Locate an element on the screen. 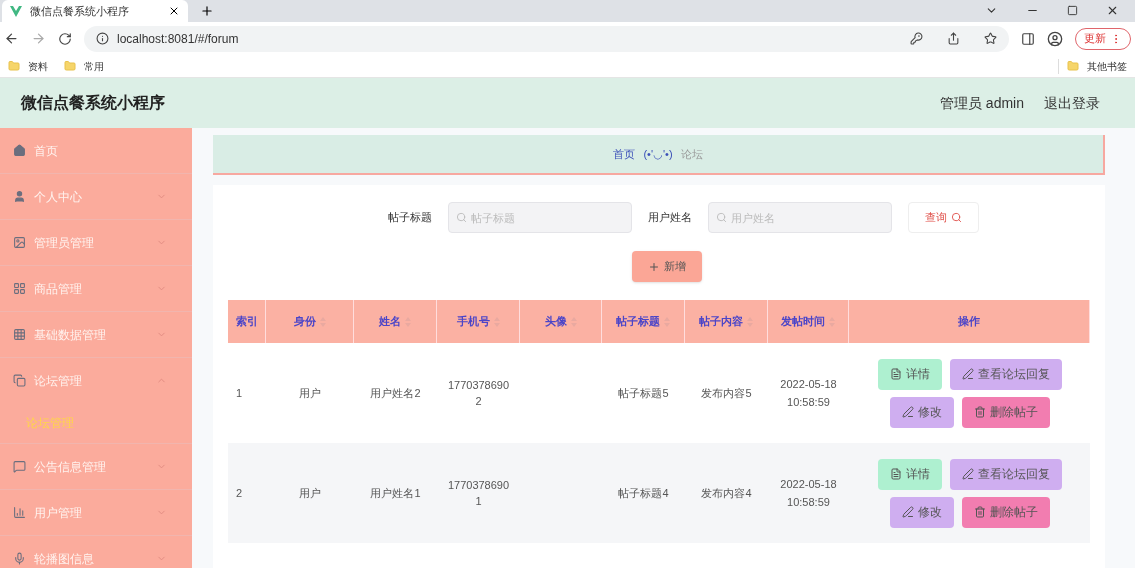 Image resolution: width=1135 pixels, height=568 pixels. table-cell-text: 帖子标题4 is located at coordinates (643, 493).